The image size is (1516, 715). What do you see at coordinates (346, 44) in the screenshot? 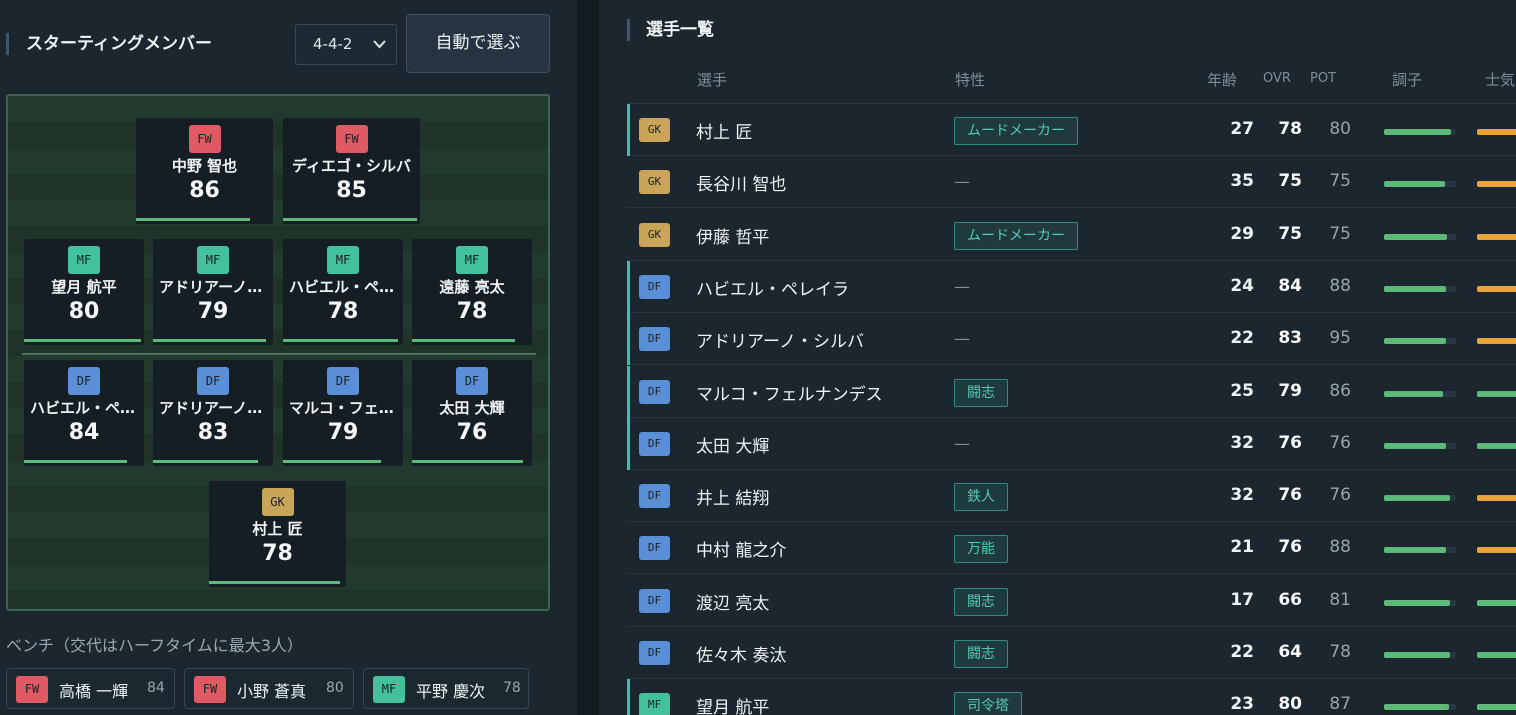
I see `formation-select: 4-4-2` at bounding box center [346, 44].